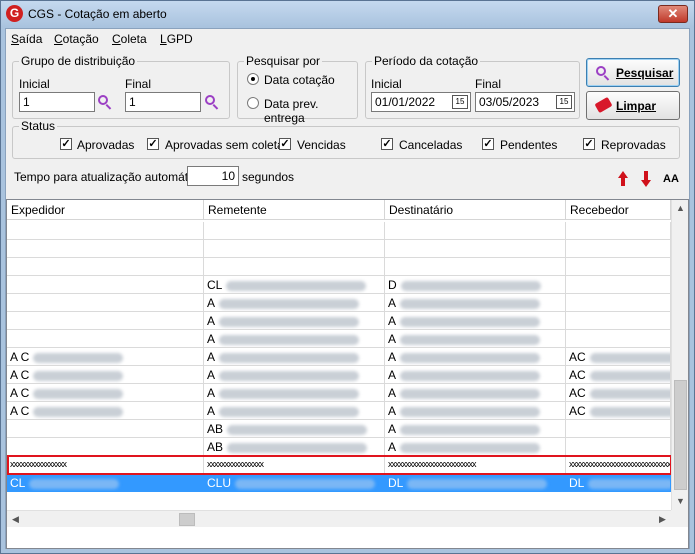  What do you see at coordinates (589, 144) in the screenshot?
I see `checkbox-reprovadas: ✓` at bounding box center [589, 144].